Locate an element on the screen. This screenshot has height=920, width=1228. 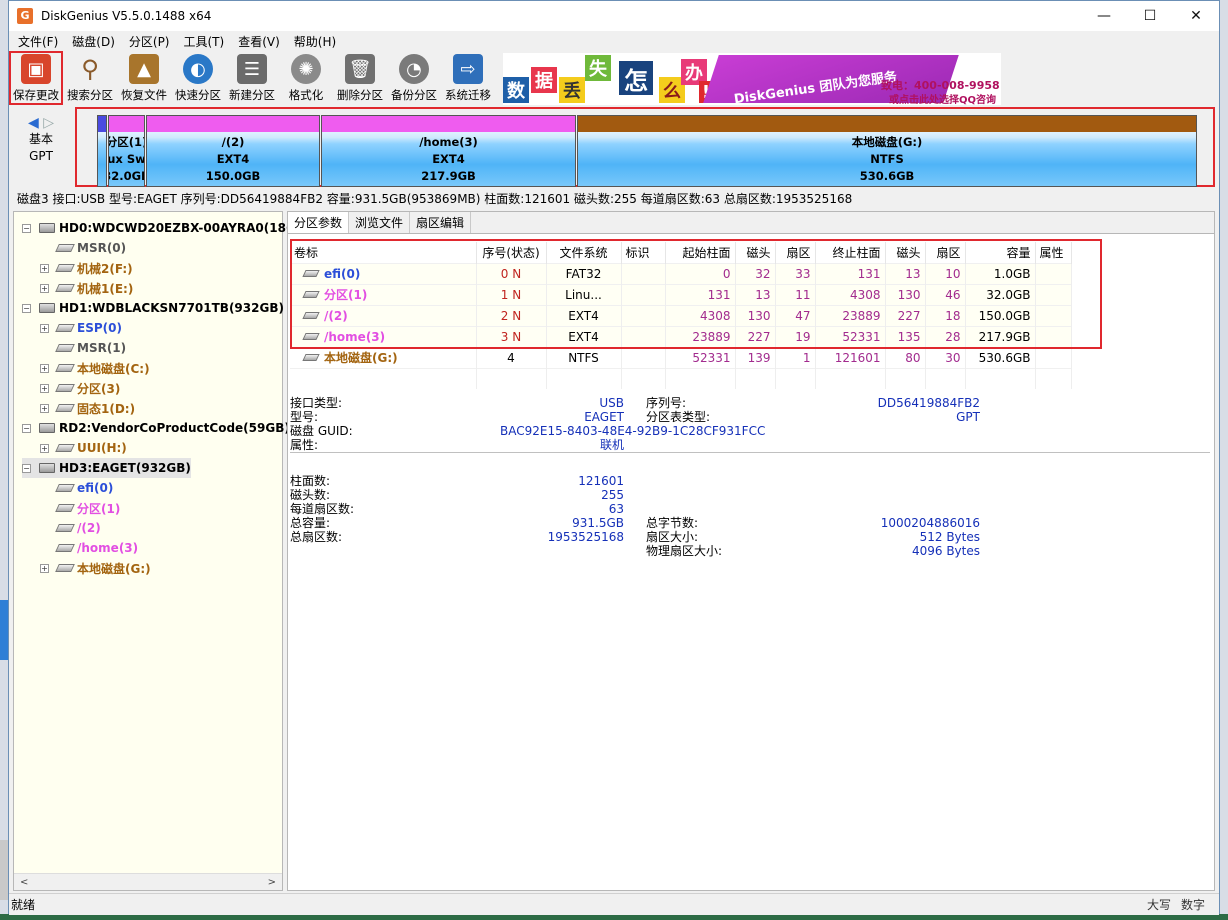
format-button: ✺ 格式化 is located at coordinates (306, 78).